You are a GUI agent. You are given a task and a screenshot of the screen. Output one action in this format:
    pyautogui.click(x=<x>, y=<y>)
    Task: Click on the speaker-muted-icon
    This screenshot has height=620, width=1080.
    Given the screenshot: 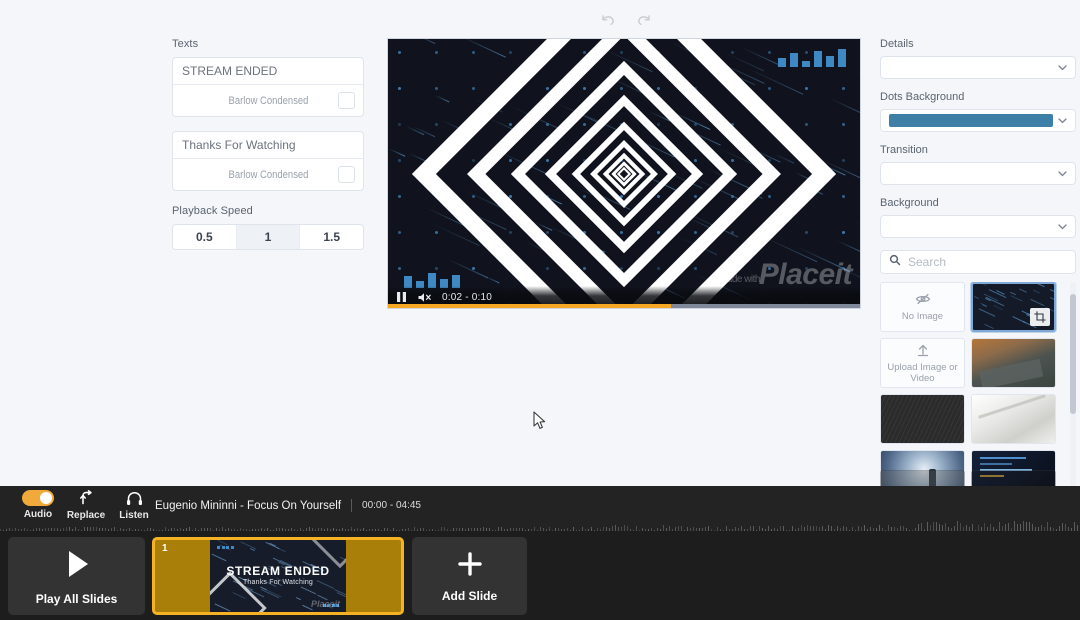 What is the action you would take?
    pyautogui.click(x=424, y=297)
    